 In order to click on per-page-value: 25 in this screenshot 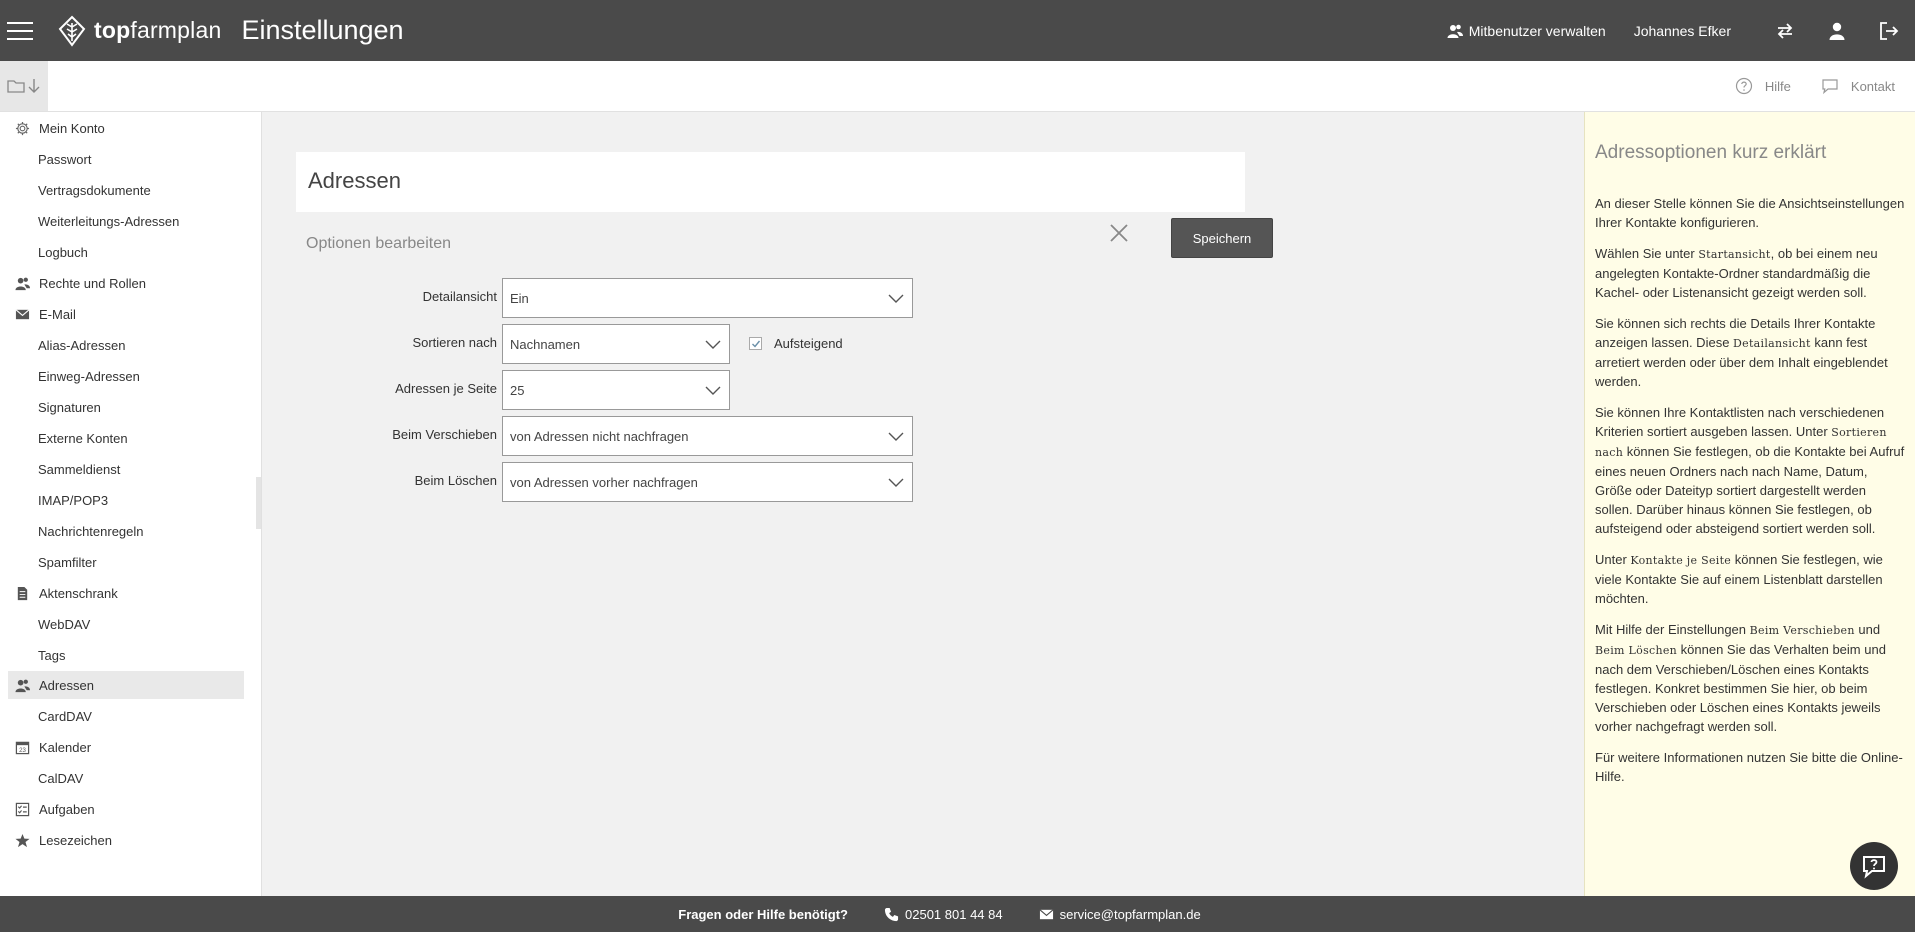, I will do `click(517, 390)`.